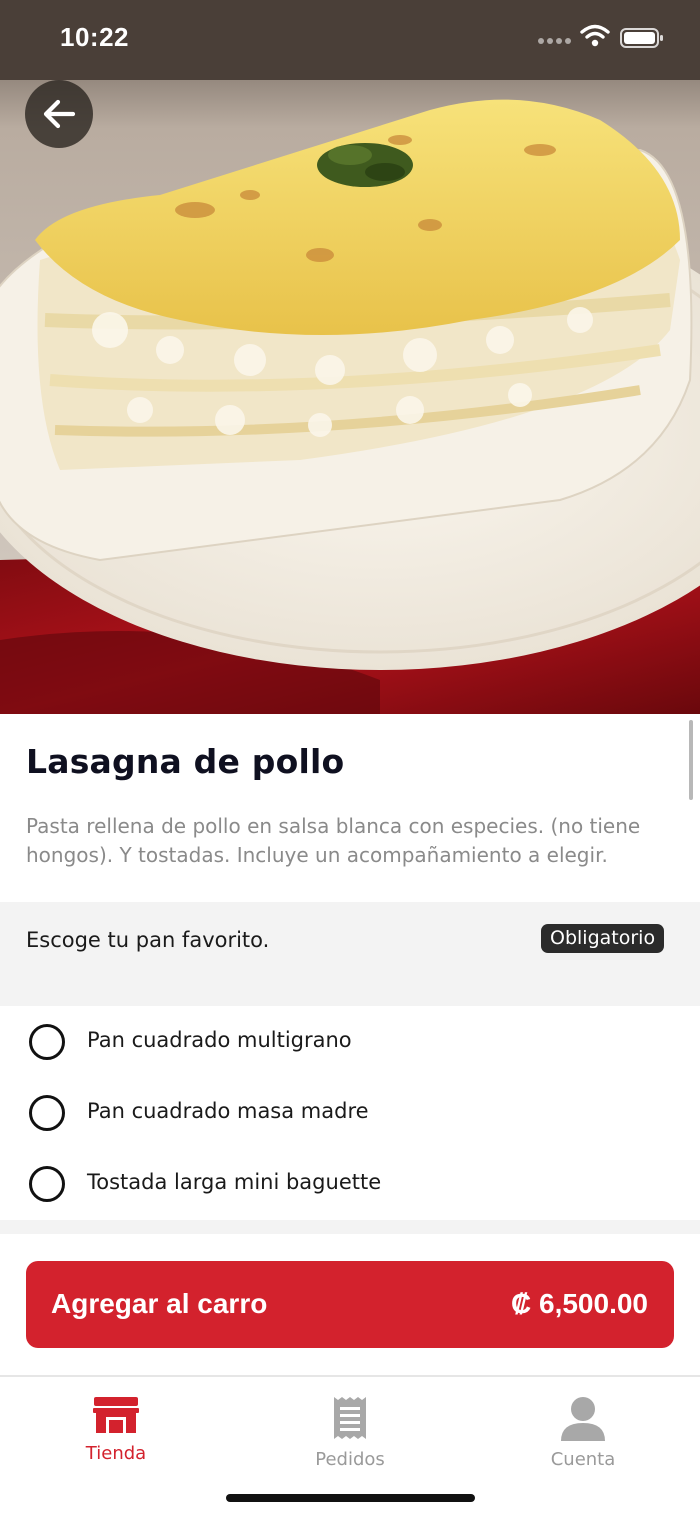  I want to click on back-button, so click(59, 114).